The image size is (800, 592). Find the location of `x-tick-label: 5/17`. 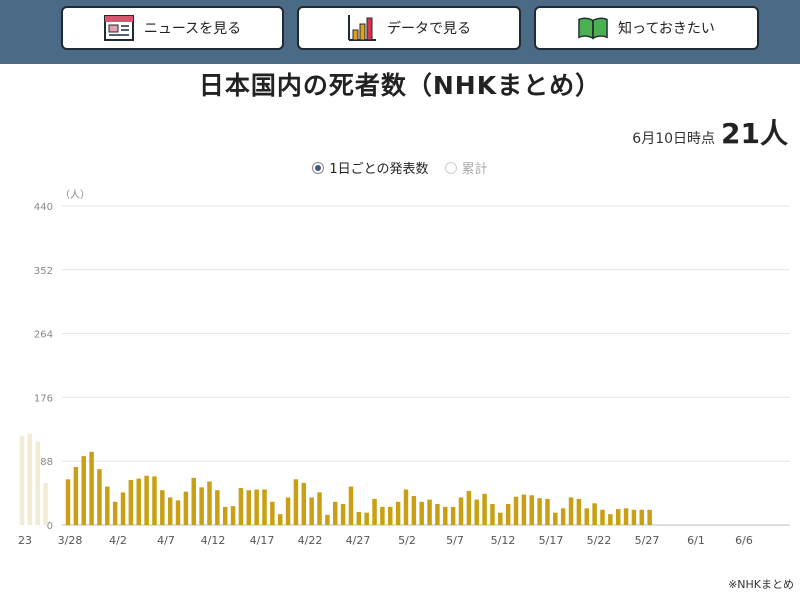

x-tick-label: 5/17 is located at coordinates (551, 540).